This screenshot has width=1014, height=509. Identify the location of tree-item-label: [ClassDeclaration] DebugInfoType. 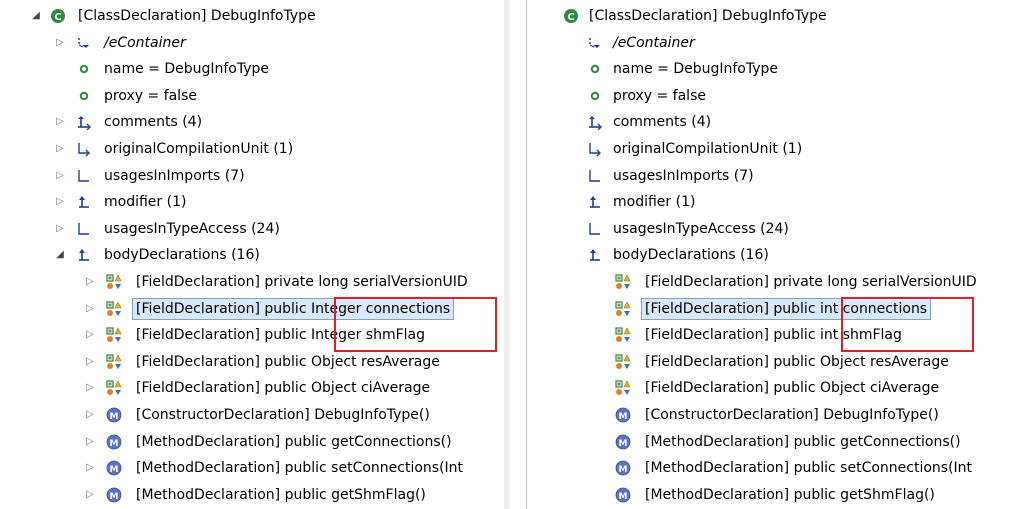
(708, 16).